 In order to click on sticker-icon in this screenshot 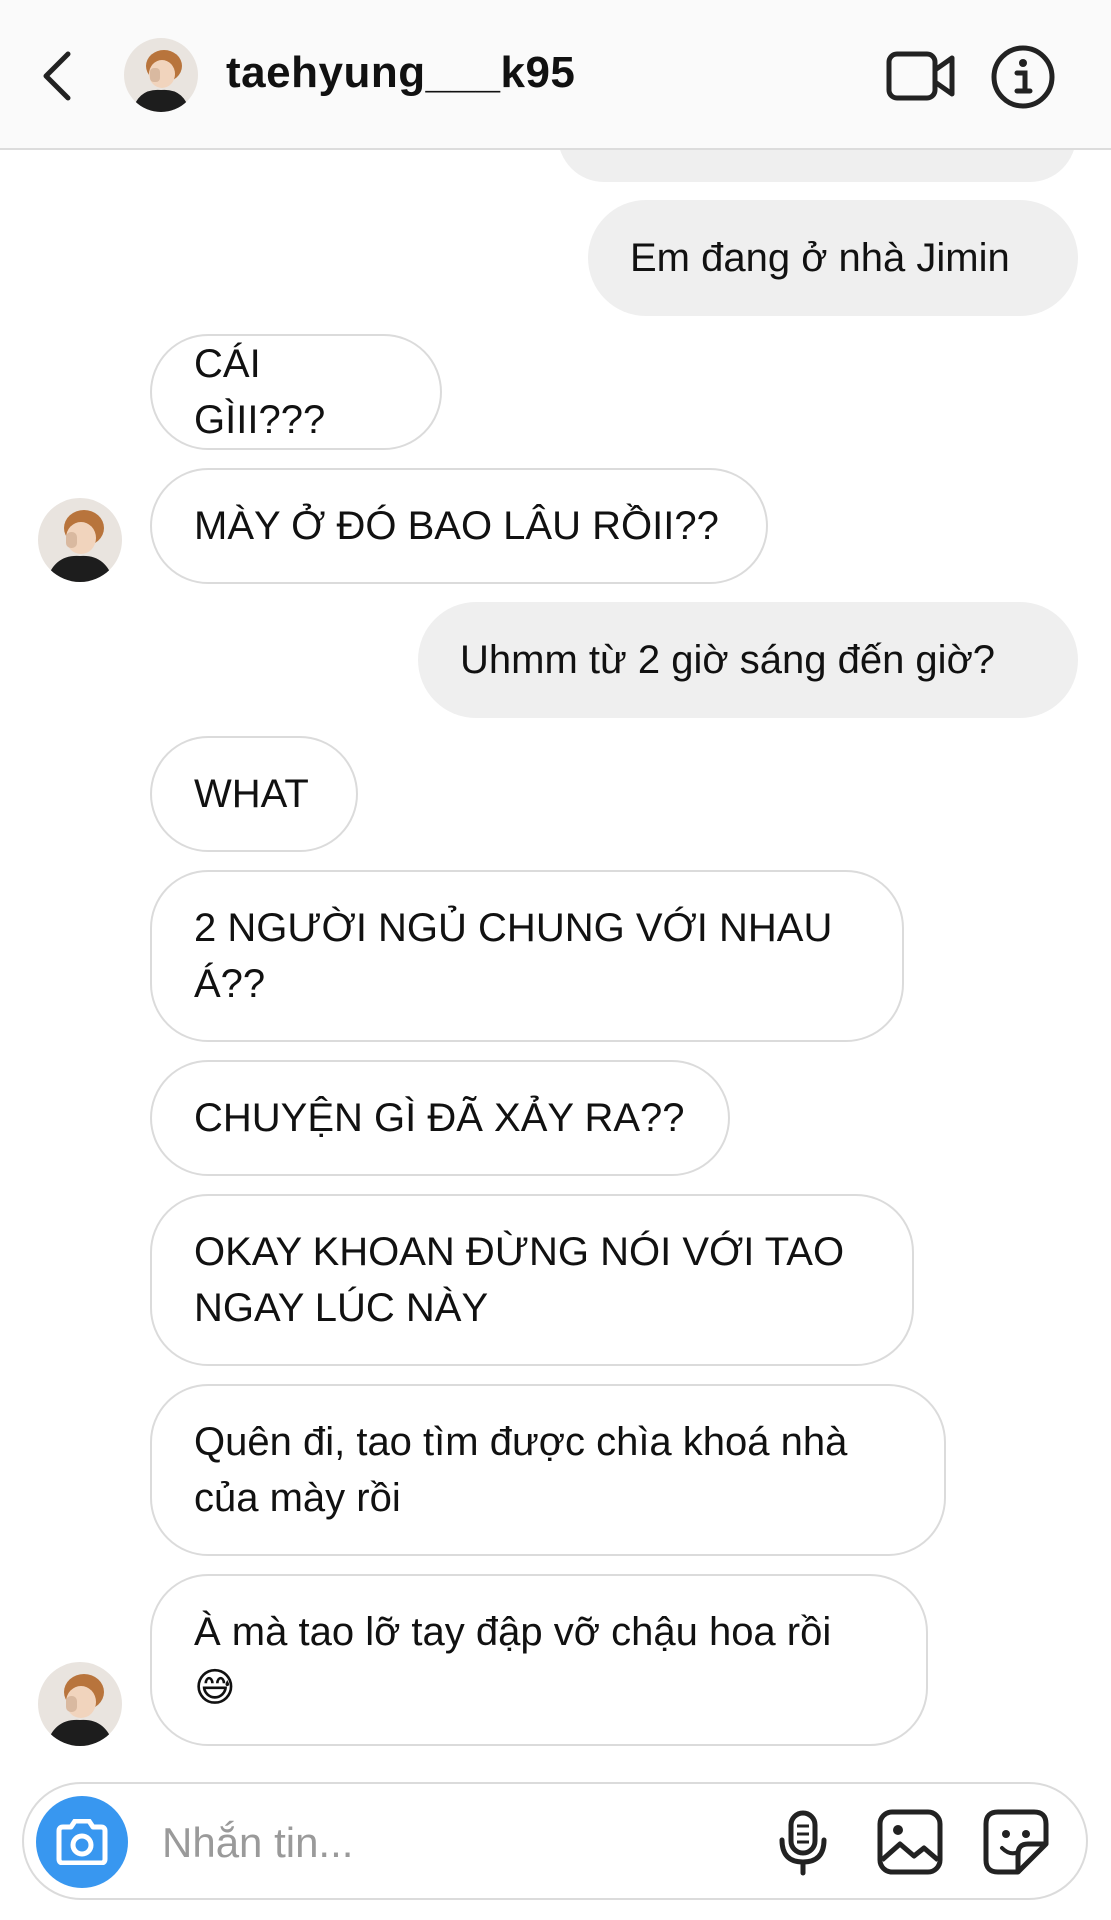, I will do `click(1016, 1842)`.